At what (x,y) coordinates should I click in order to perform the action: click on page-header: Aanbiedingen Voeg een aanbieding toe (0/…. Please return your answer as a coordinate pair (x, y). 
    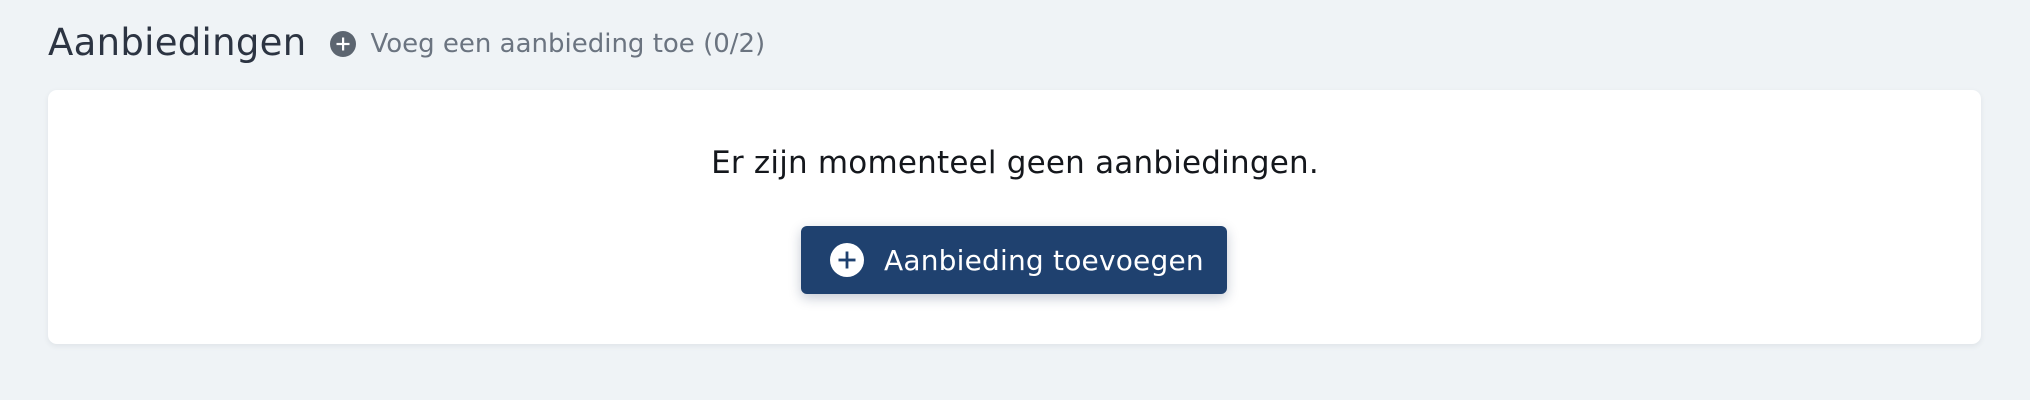
    Looking at the image, I should click on (406, 42).